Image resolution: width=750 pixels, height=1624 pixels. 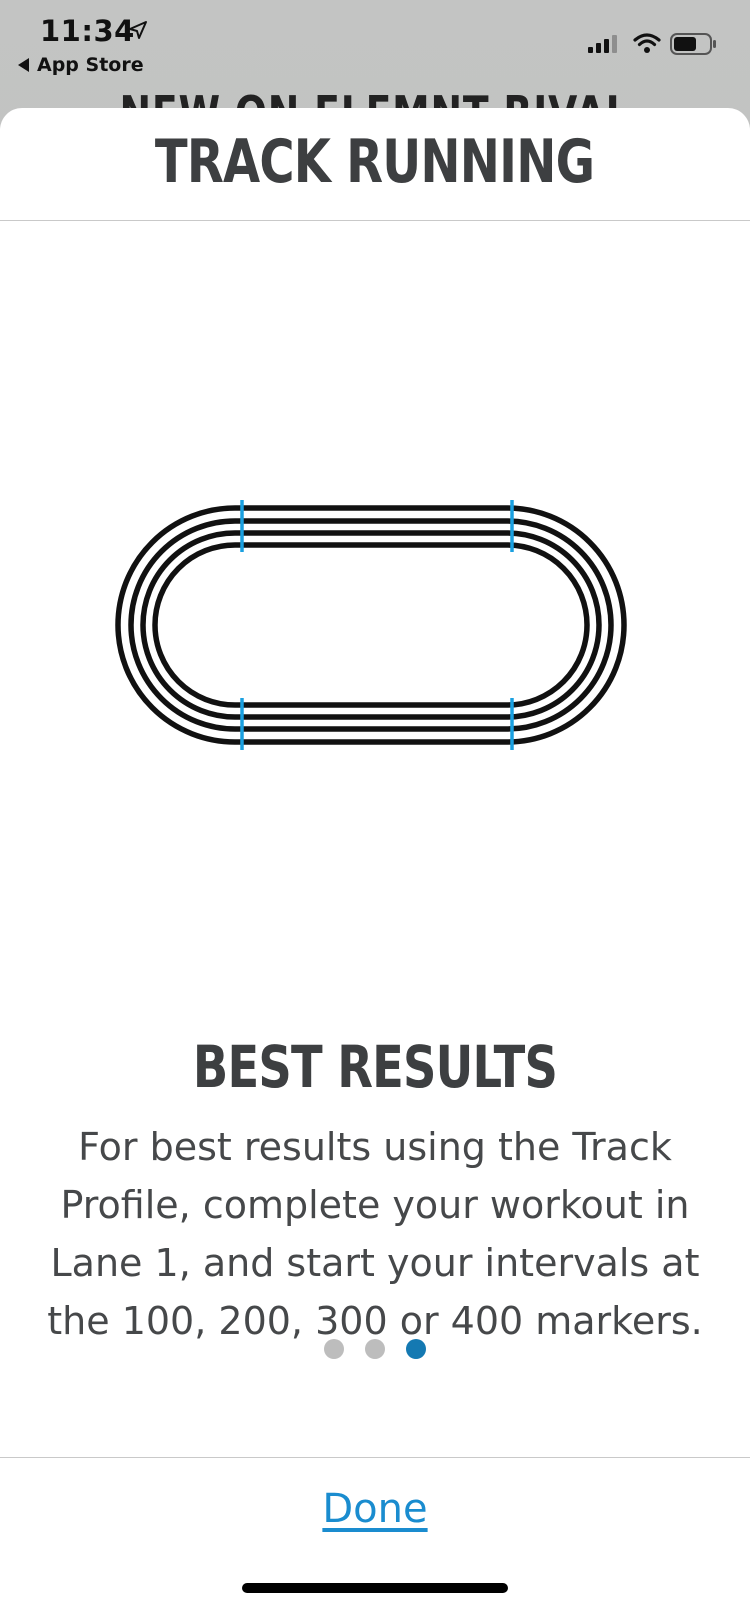 What do you see at coordinates (138, 30) in the screenshot?
I see `location-arrow-icon` at bounding box center [138, 30].